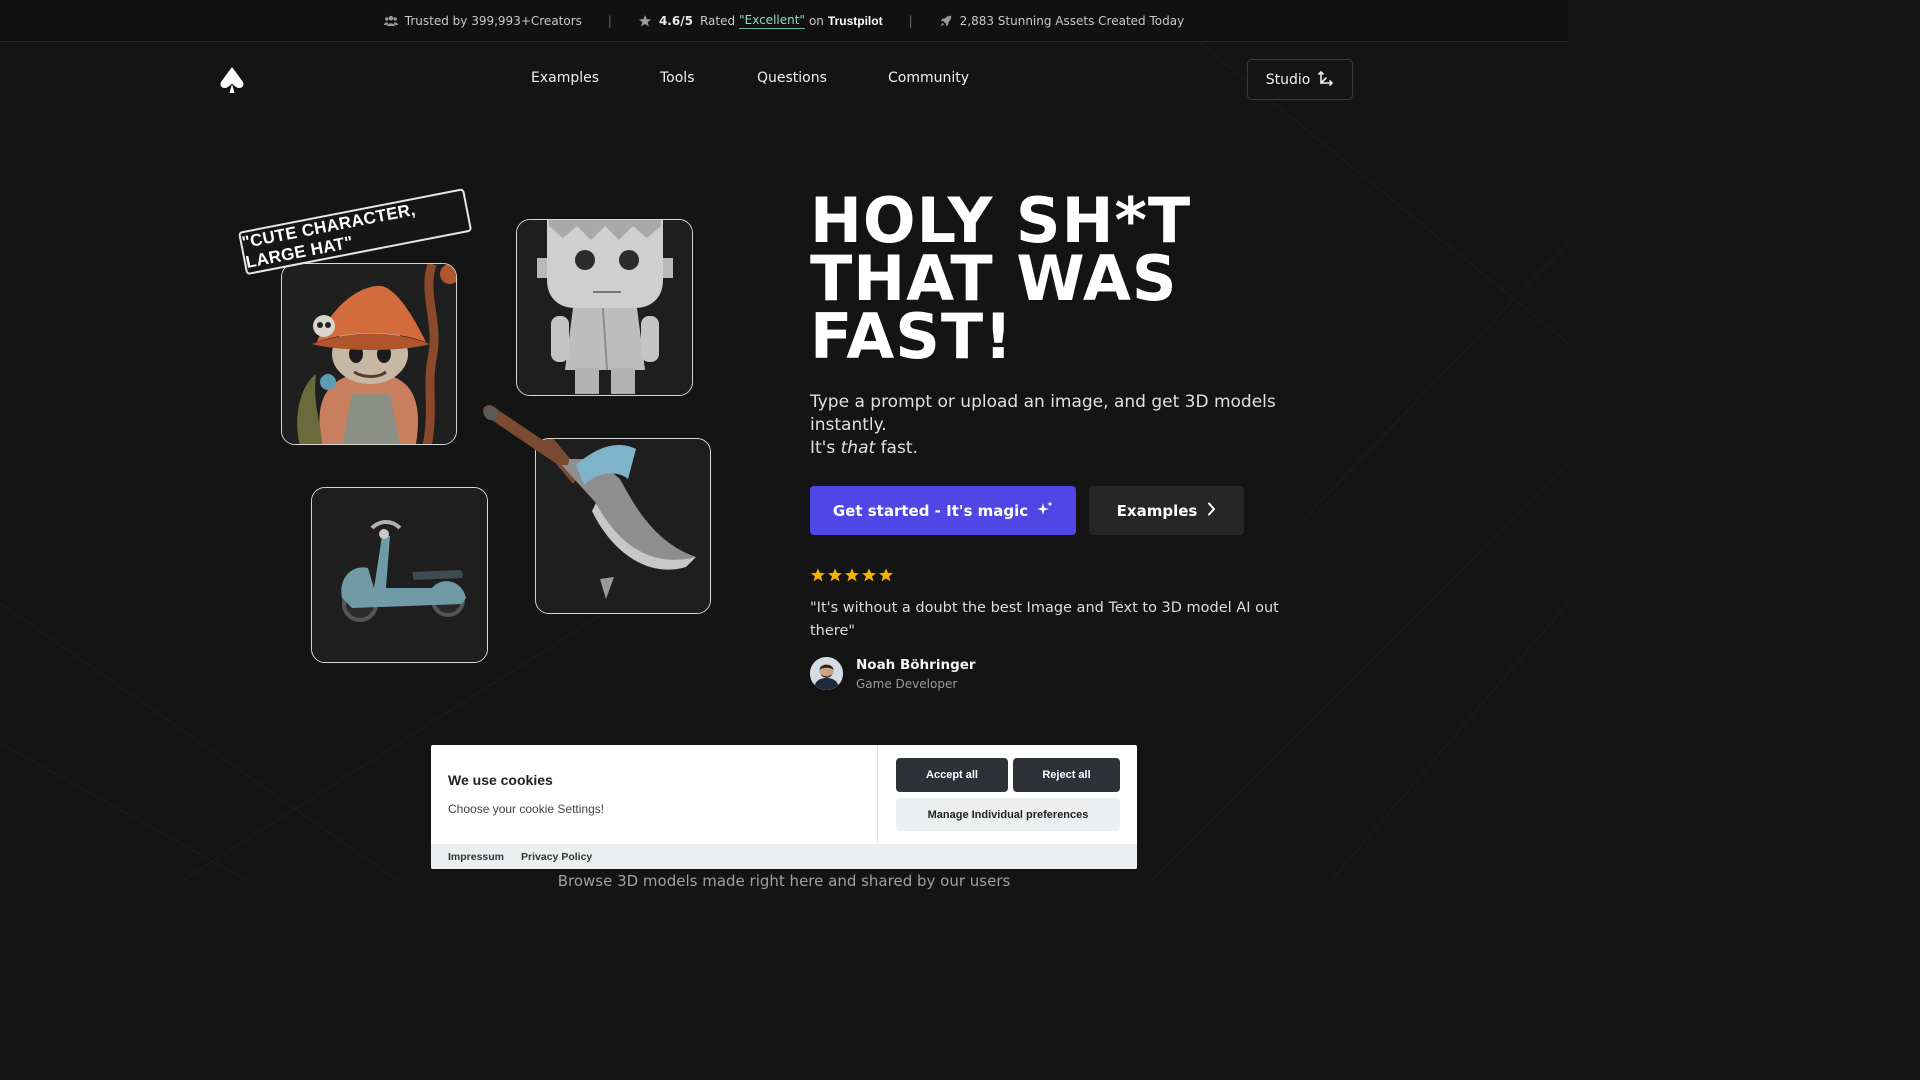 This screenshot has height=1080, width=1920. I want to click on cookie-footer: Impressum Privacy Policy, so click(784, 856).